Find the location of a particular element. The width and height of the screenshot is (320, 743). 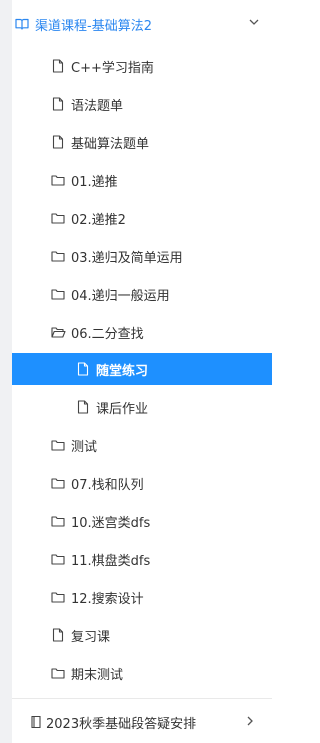

tree-item-label: 03.递归及简单运用 is located at coordinates (127, 258).